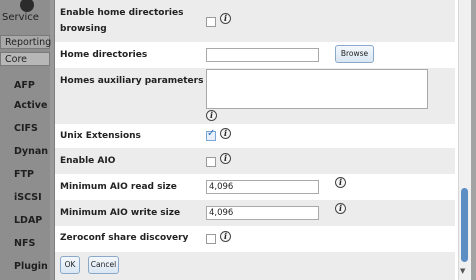 This screenshot has width=476, height=280. What do you see at coordinates (317, 89) in the screenshot?
I see `homes-aux-params-textarea` at bounding box center [317, 89].